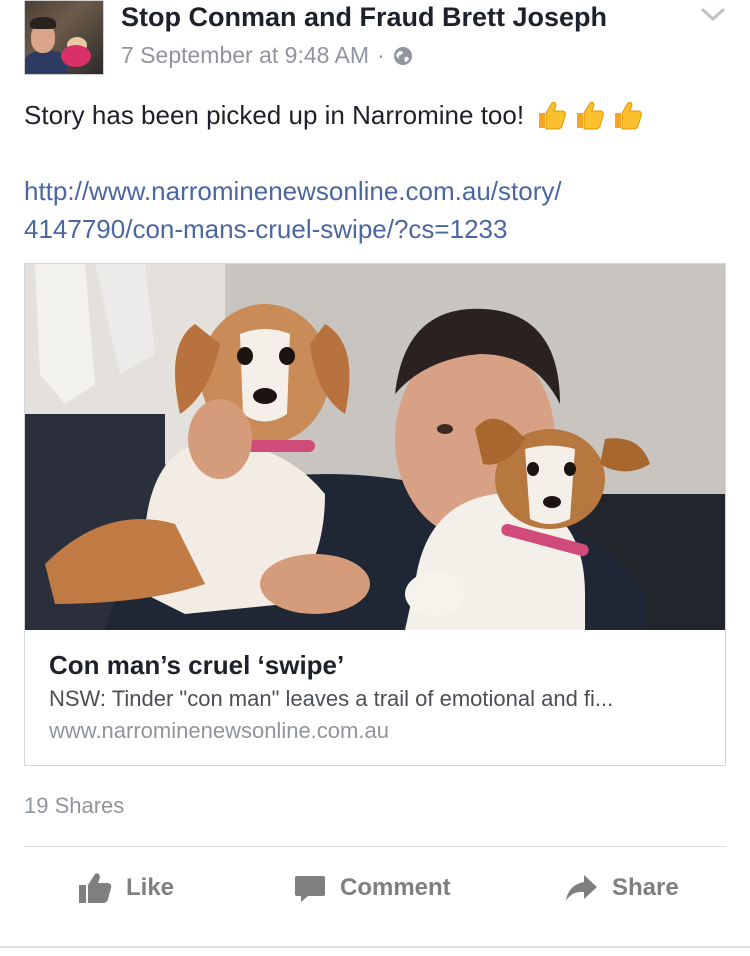 The height and width of the screenshot is (956, 750). I want to click on like-button: Like, so click(126, 888).